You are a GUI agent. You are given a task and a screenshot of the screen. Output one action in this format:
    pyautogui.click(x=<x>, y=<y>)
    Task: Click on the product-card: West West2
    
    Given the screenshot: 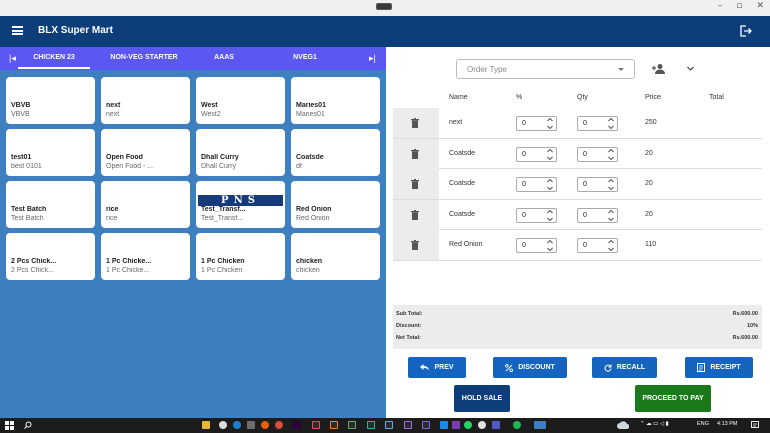 What is the action you would take?
    pyautogui.click(x=240, y=100)
    